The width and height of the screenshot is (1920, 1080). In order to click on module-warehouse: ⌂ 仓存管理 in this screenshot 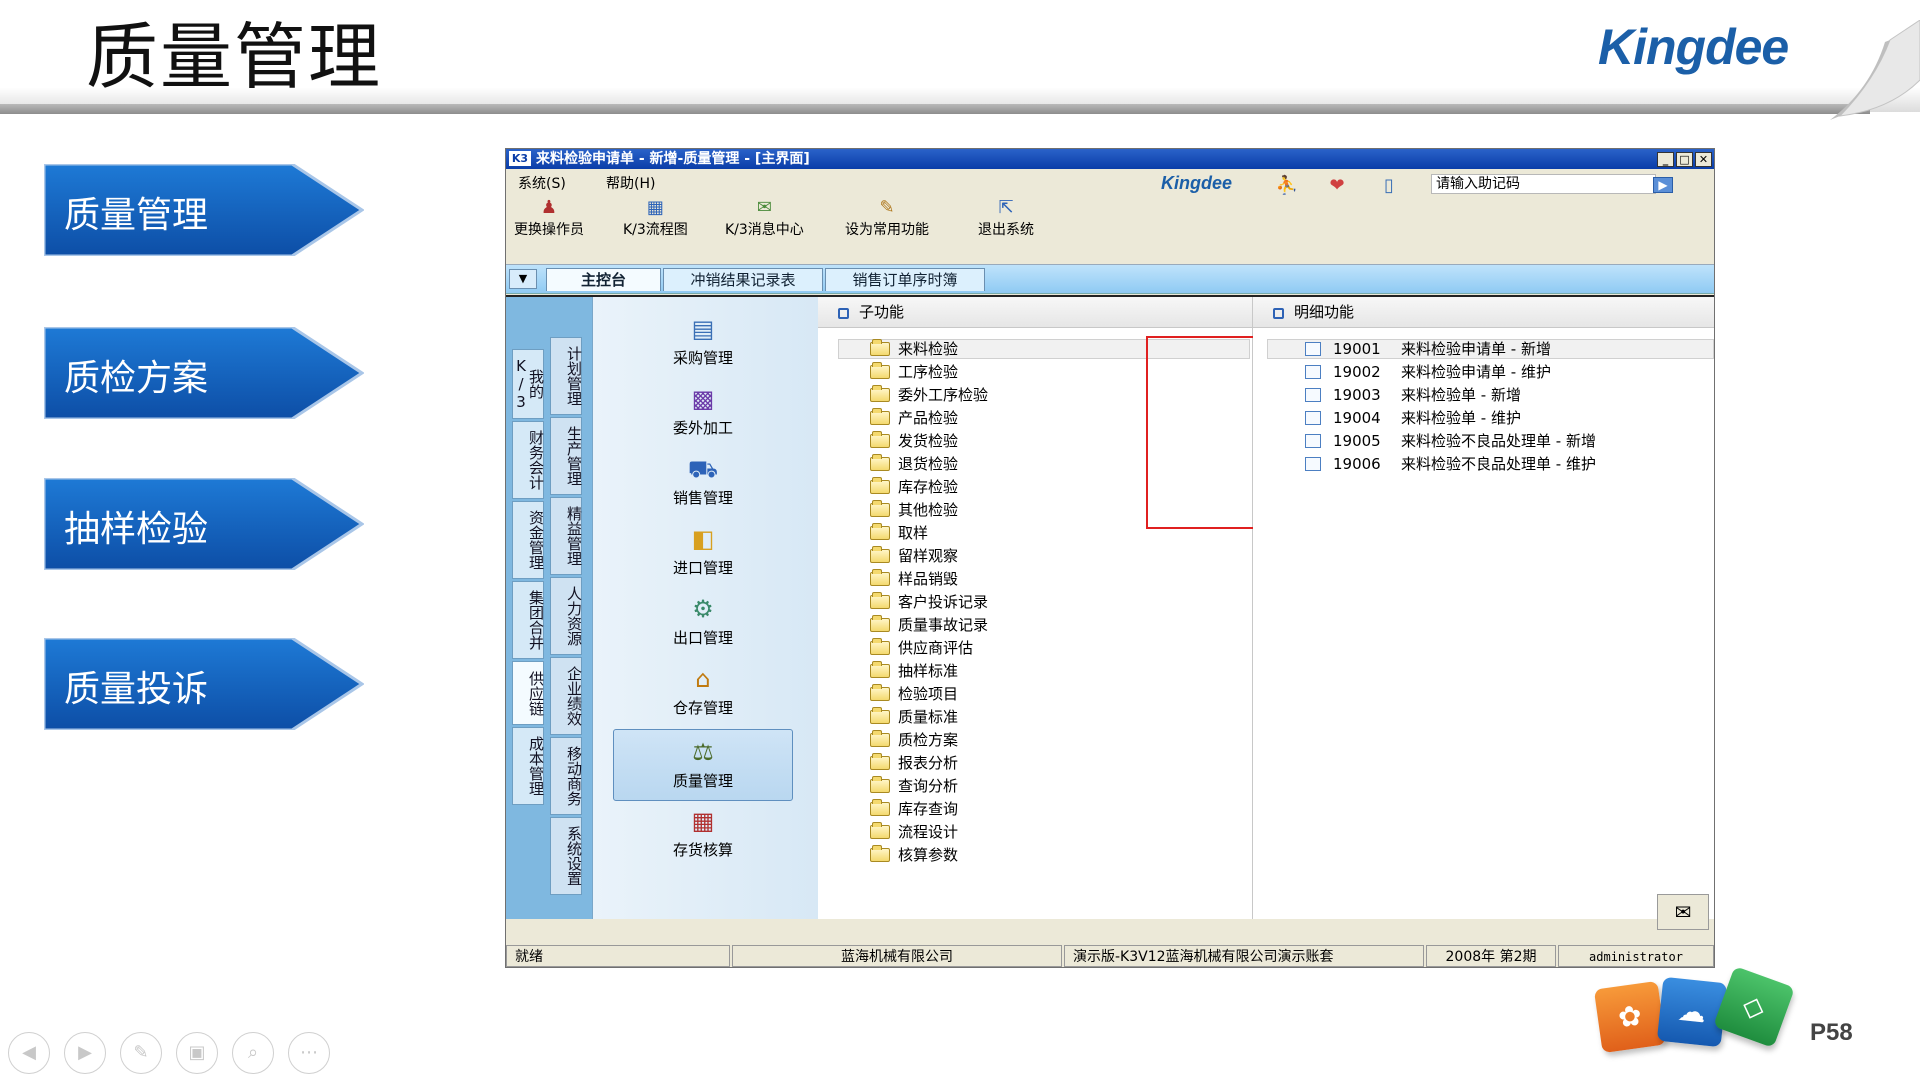, I will do `click(703, 695)`.